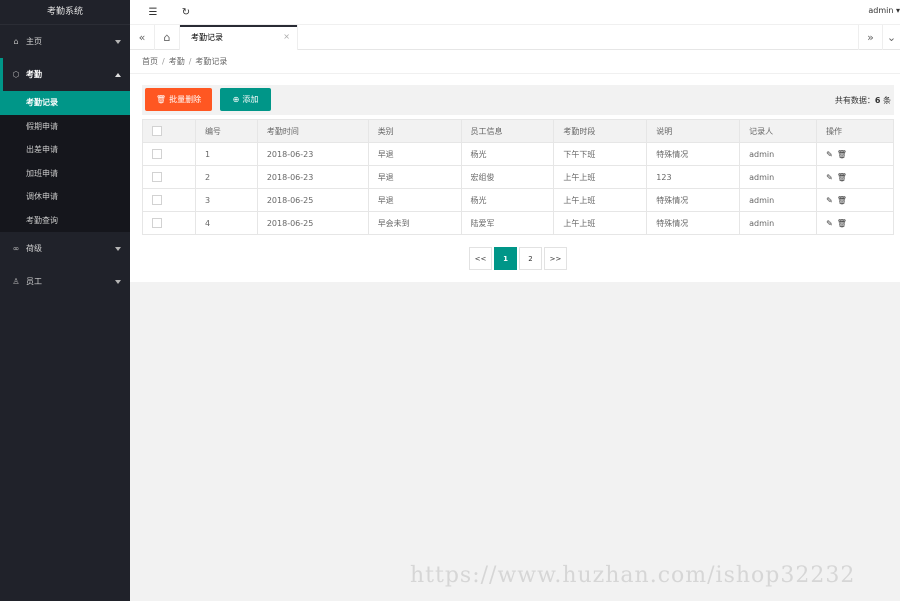 The height and width of the screenshot is (601, 900). What do you see at coordinates (515, 37) in the screenshot?
I see `tab-bar: « ⌂ 考勤记录 × » ⌄` at bounding box center [515, 37].